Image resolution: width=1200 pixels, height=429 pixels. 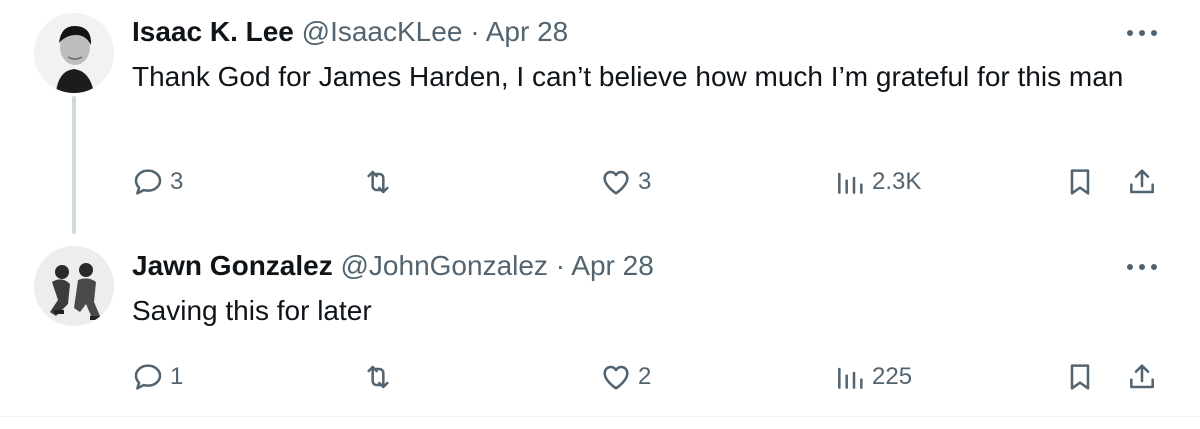 I want to click on tweet-actions: 1 2 225, so click(x=600, y=377).